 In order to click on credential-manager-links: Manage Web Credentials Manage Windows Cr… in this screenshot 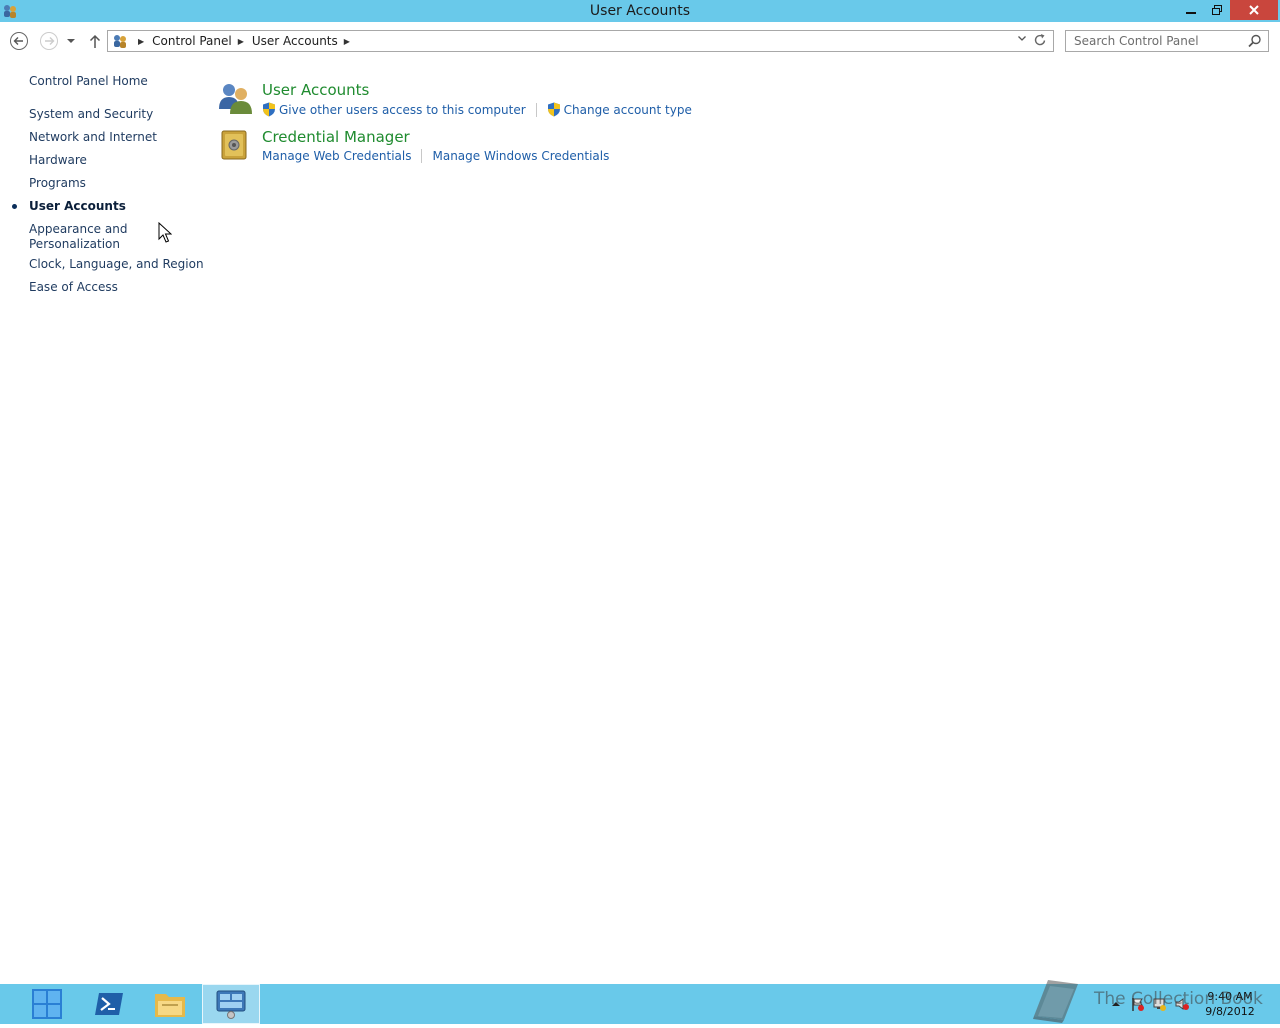, I will do `click(435, 156)`.